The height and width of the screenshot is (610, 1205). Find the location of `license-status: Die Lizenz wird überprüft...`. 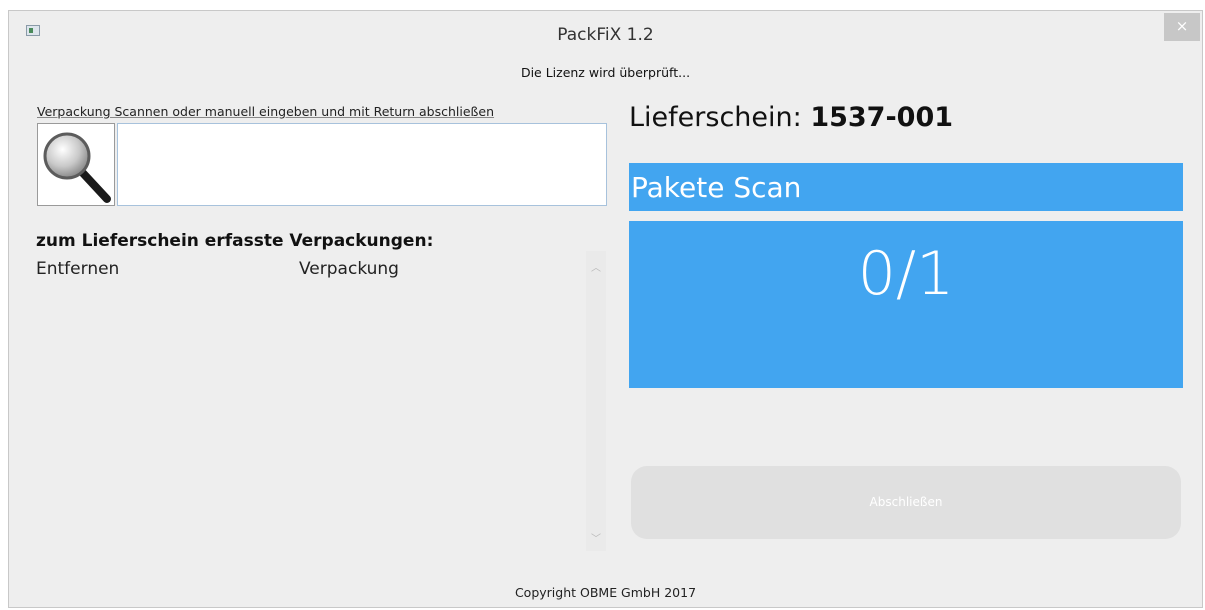

license-status: Die Lizenz wird überprüft... is located at coordinates (605, 72).